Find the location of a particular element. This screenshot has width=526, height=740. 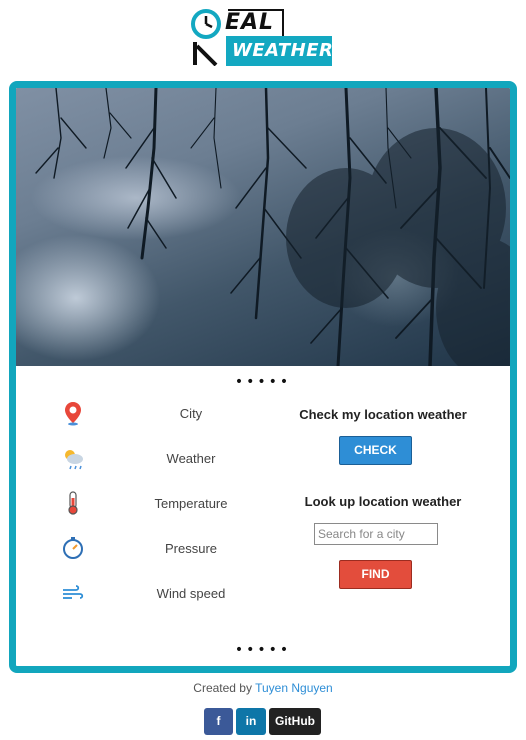

lookup-location-title: Look up location weather is located at coordinates (383, 501).